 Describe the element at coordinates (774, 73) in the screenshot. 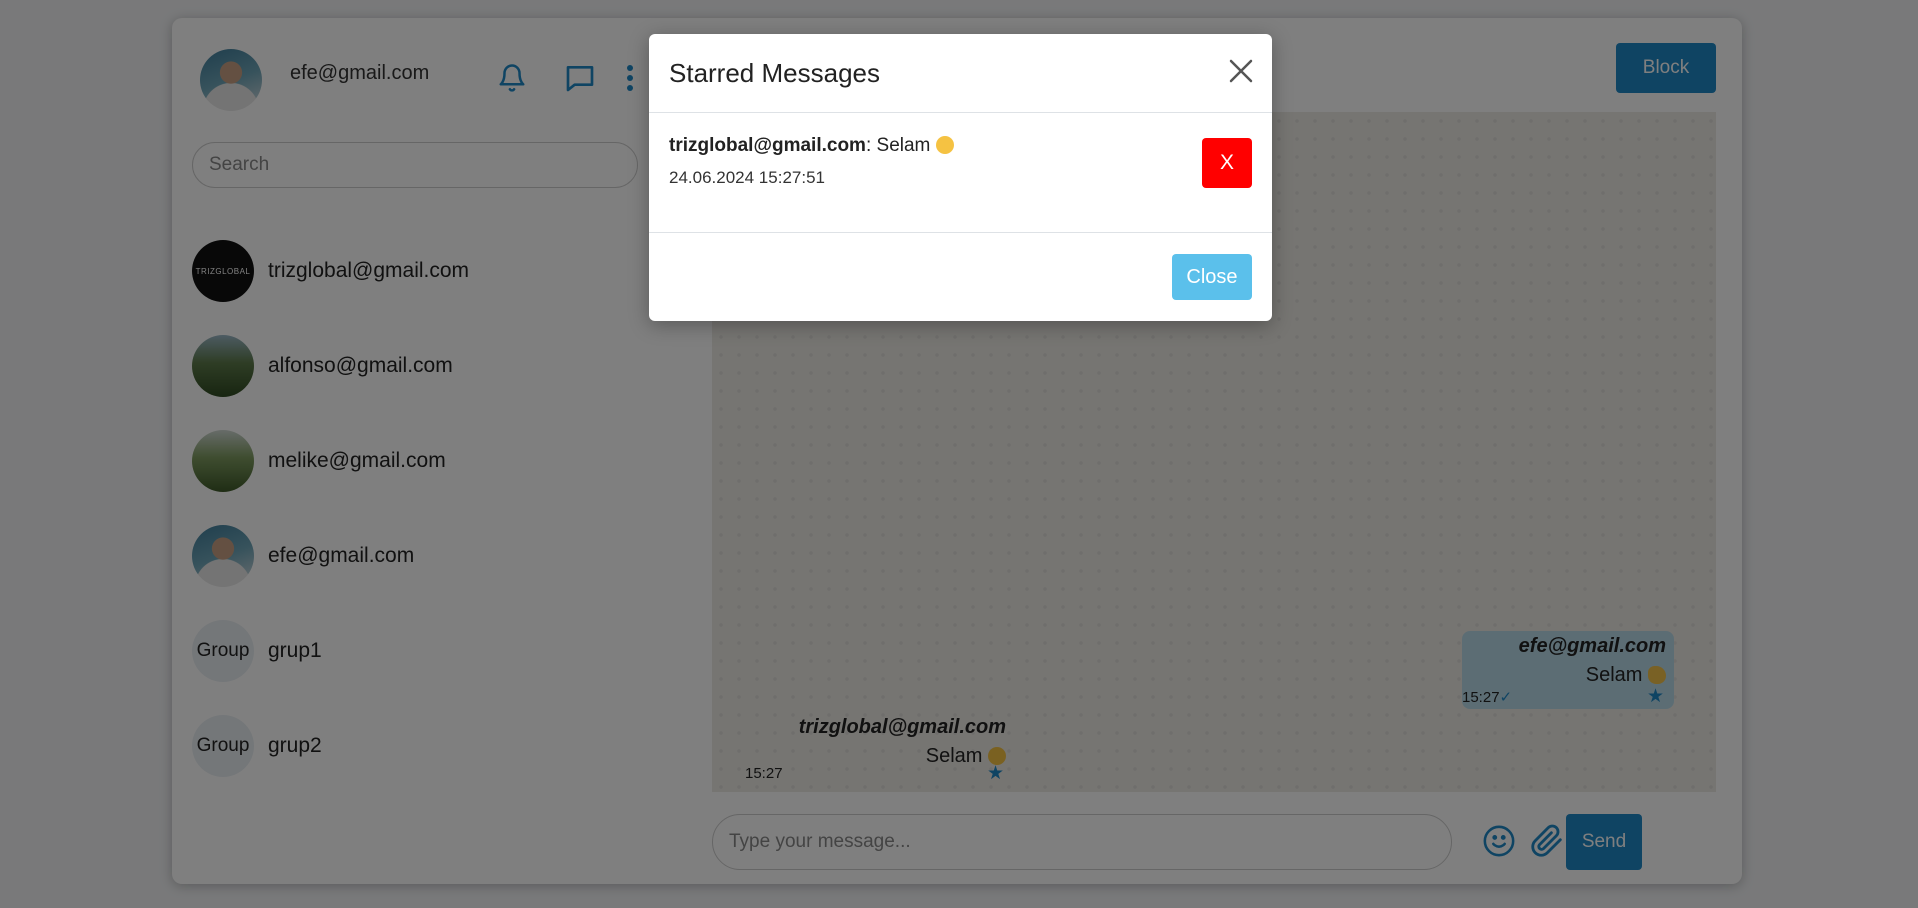

I see `modal-title: Starred Messages` at that location.